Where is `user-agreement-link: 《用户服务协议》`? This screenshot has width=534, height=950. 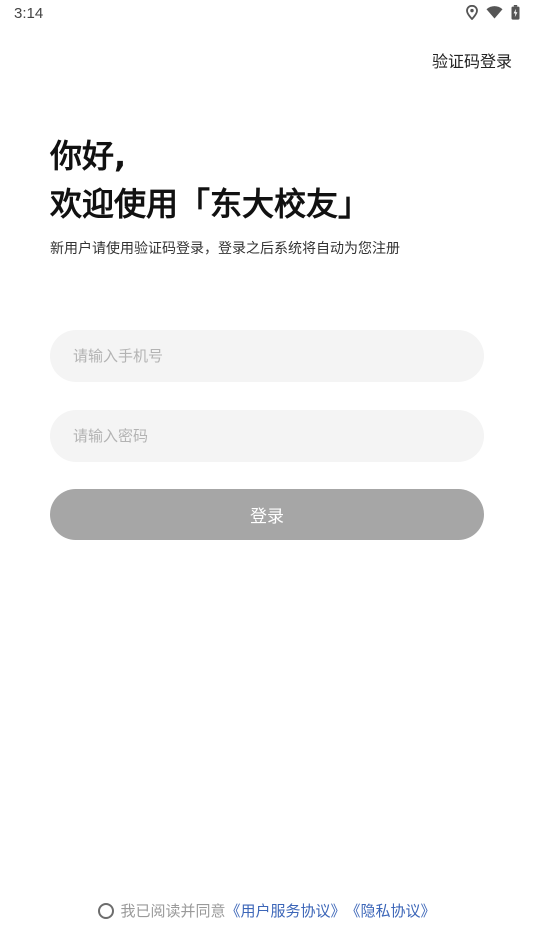 user-agreement-link: 《用户服务协议》 is located at coordinates (285, 910).